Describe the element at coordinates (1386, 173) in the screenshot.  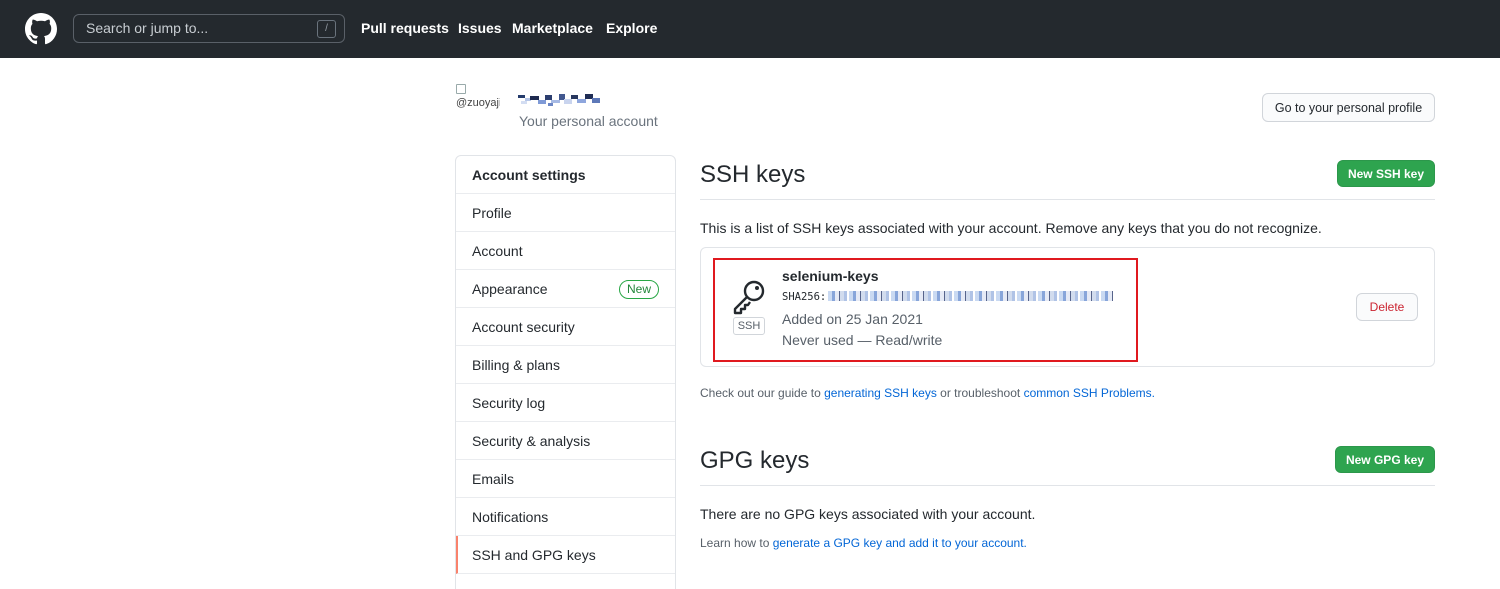
I see `new-ssh-key-button: New SSH key` at that location.